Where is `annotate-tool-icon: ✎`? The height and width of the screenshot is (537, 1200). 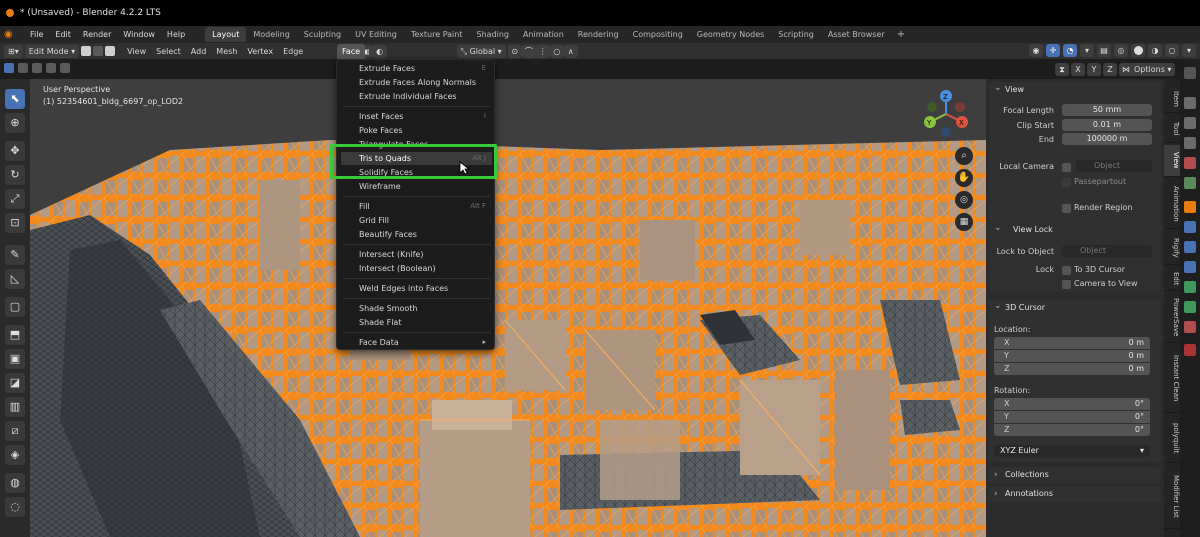
annotate-tool-icon: ✎ is located at coordinates (15, 255).